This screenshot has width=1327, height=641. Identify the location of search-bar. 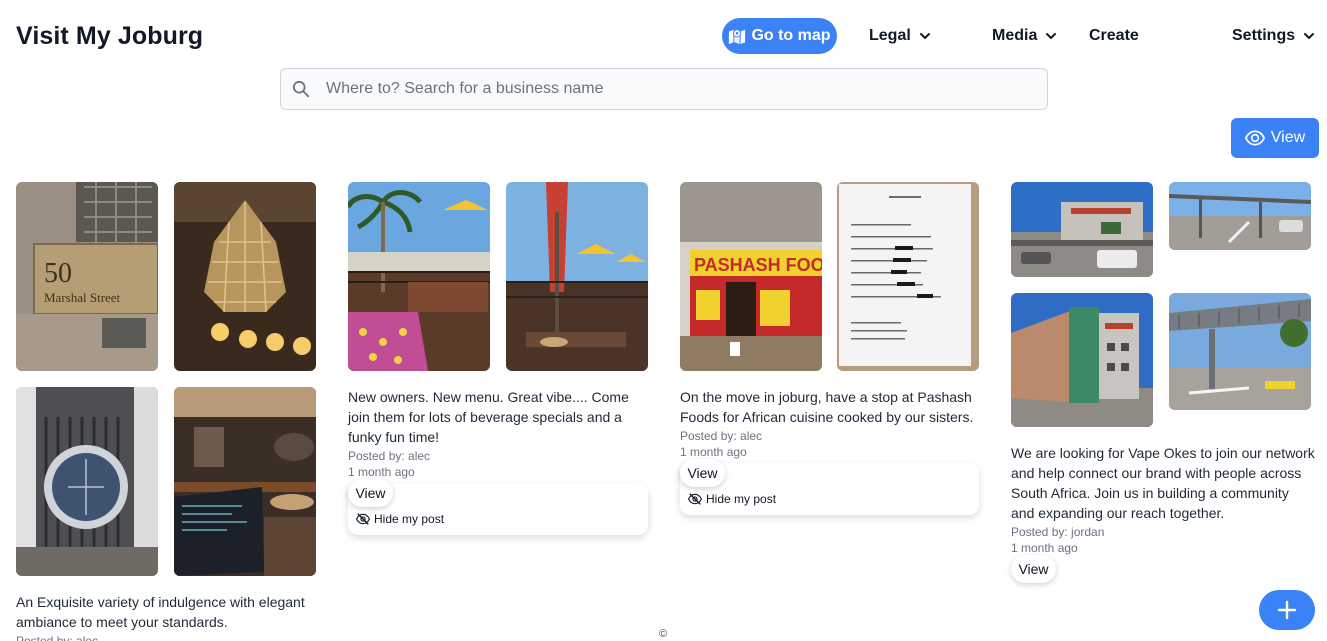
(664, 89).